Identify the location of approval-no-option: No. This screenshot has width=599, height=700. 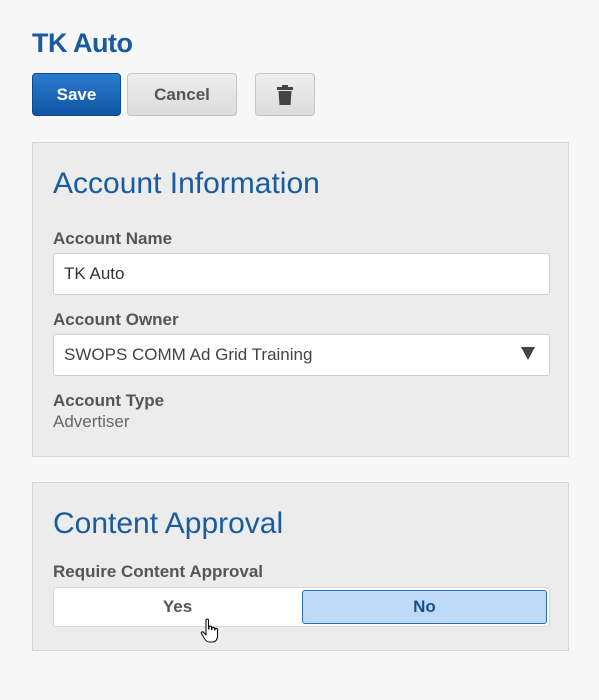
(424, 607).